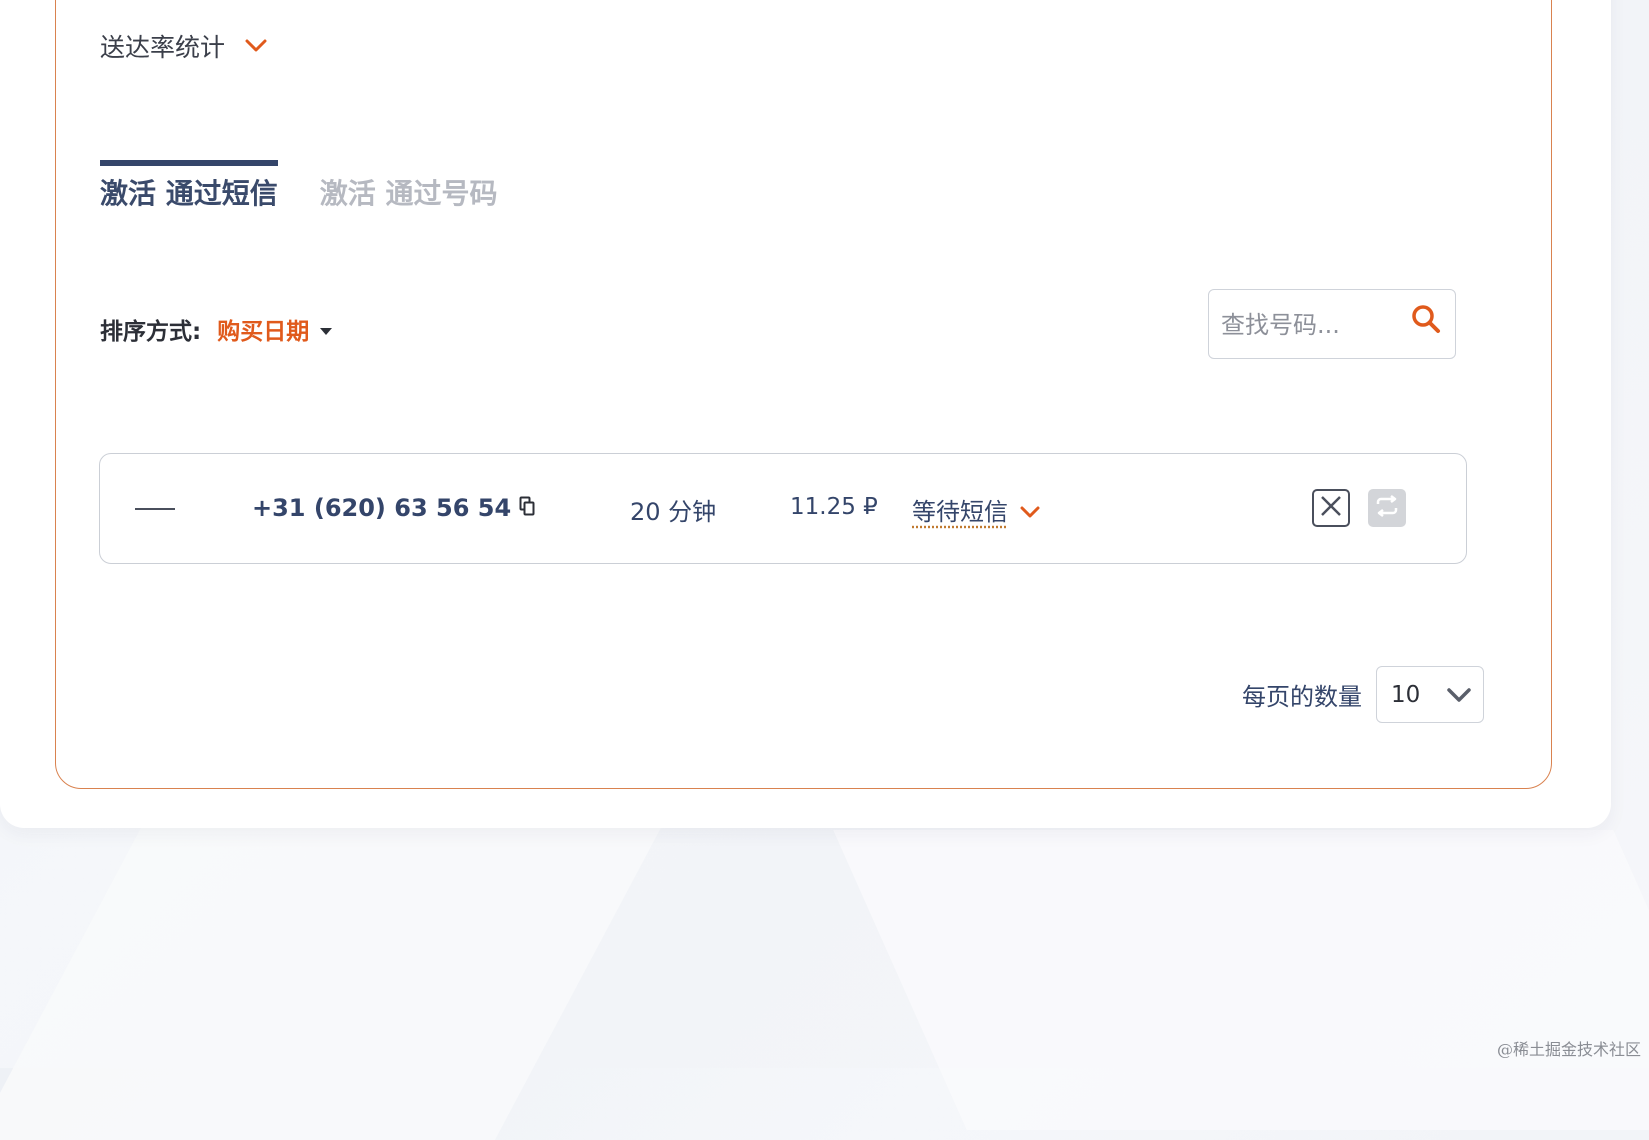 The height and width of the screenshot is (1140, 1649). I want to click on sort-value: 购买日期, so click(263, 329).